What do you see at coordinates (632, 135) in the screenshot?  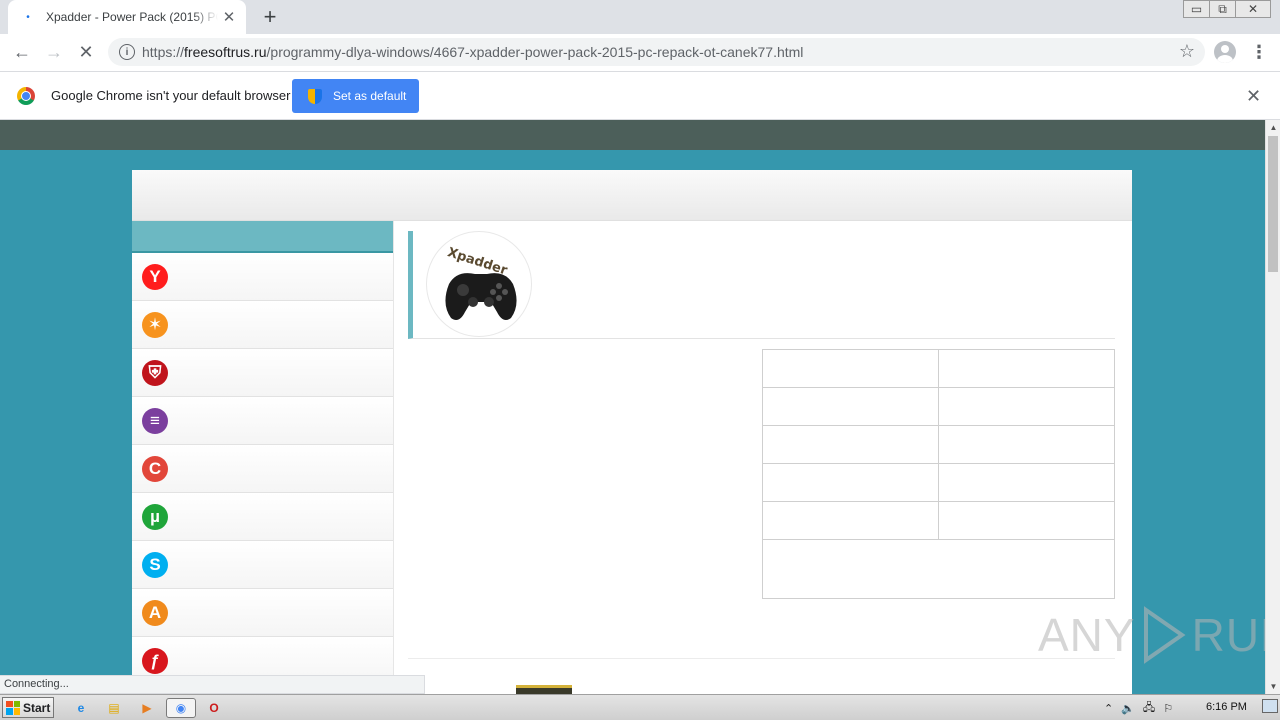 I see `site-topbar` at bounding box center [632, 135].